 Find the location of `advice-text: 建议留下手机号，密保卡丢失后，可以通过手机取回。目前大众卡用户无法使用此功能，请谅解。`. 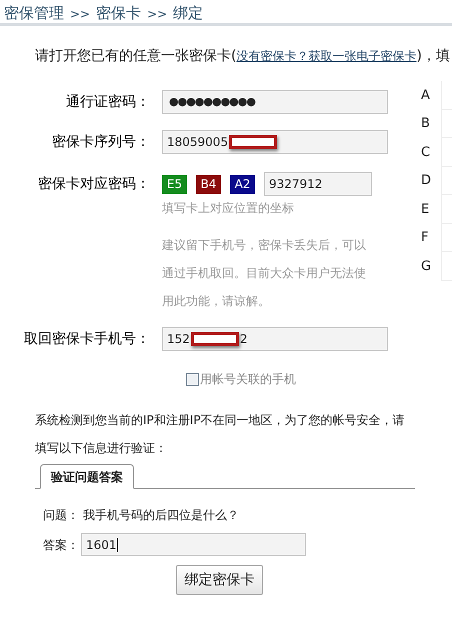

advice-text: 建议留下手机号，密保卡丢失后，可以通过手机取回。目前大众卡用户无法使用此功能，请谅解。 is located at coordinates (264, 273).